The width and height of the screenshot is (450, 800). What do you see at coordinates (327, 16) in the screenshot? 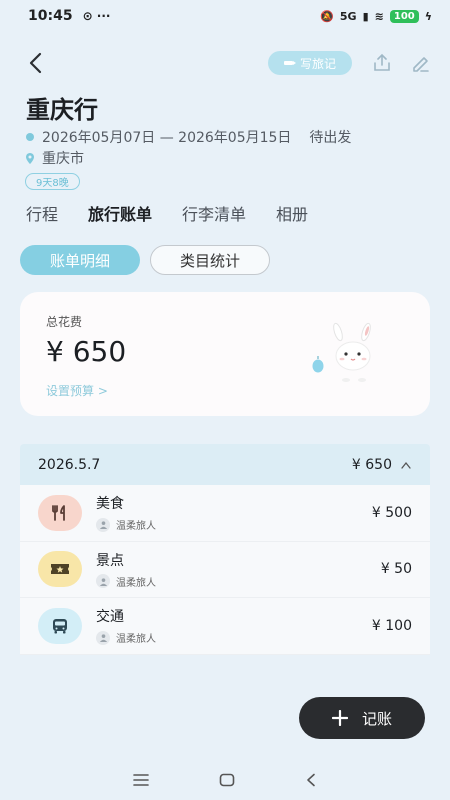
I see `mute-icon: 🔕` at bounding box center [327, 16].